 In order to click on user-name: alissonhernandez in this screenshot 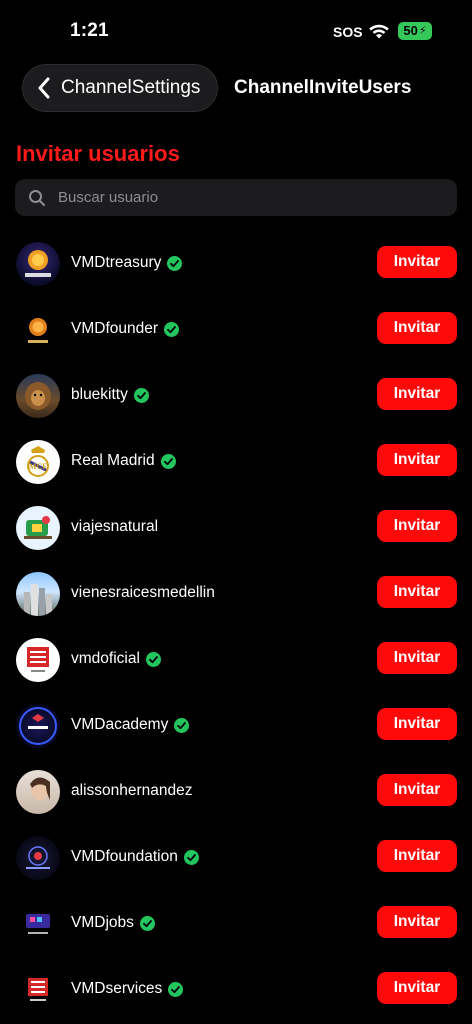, I will do `click(132, 791)`.